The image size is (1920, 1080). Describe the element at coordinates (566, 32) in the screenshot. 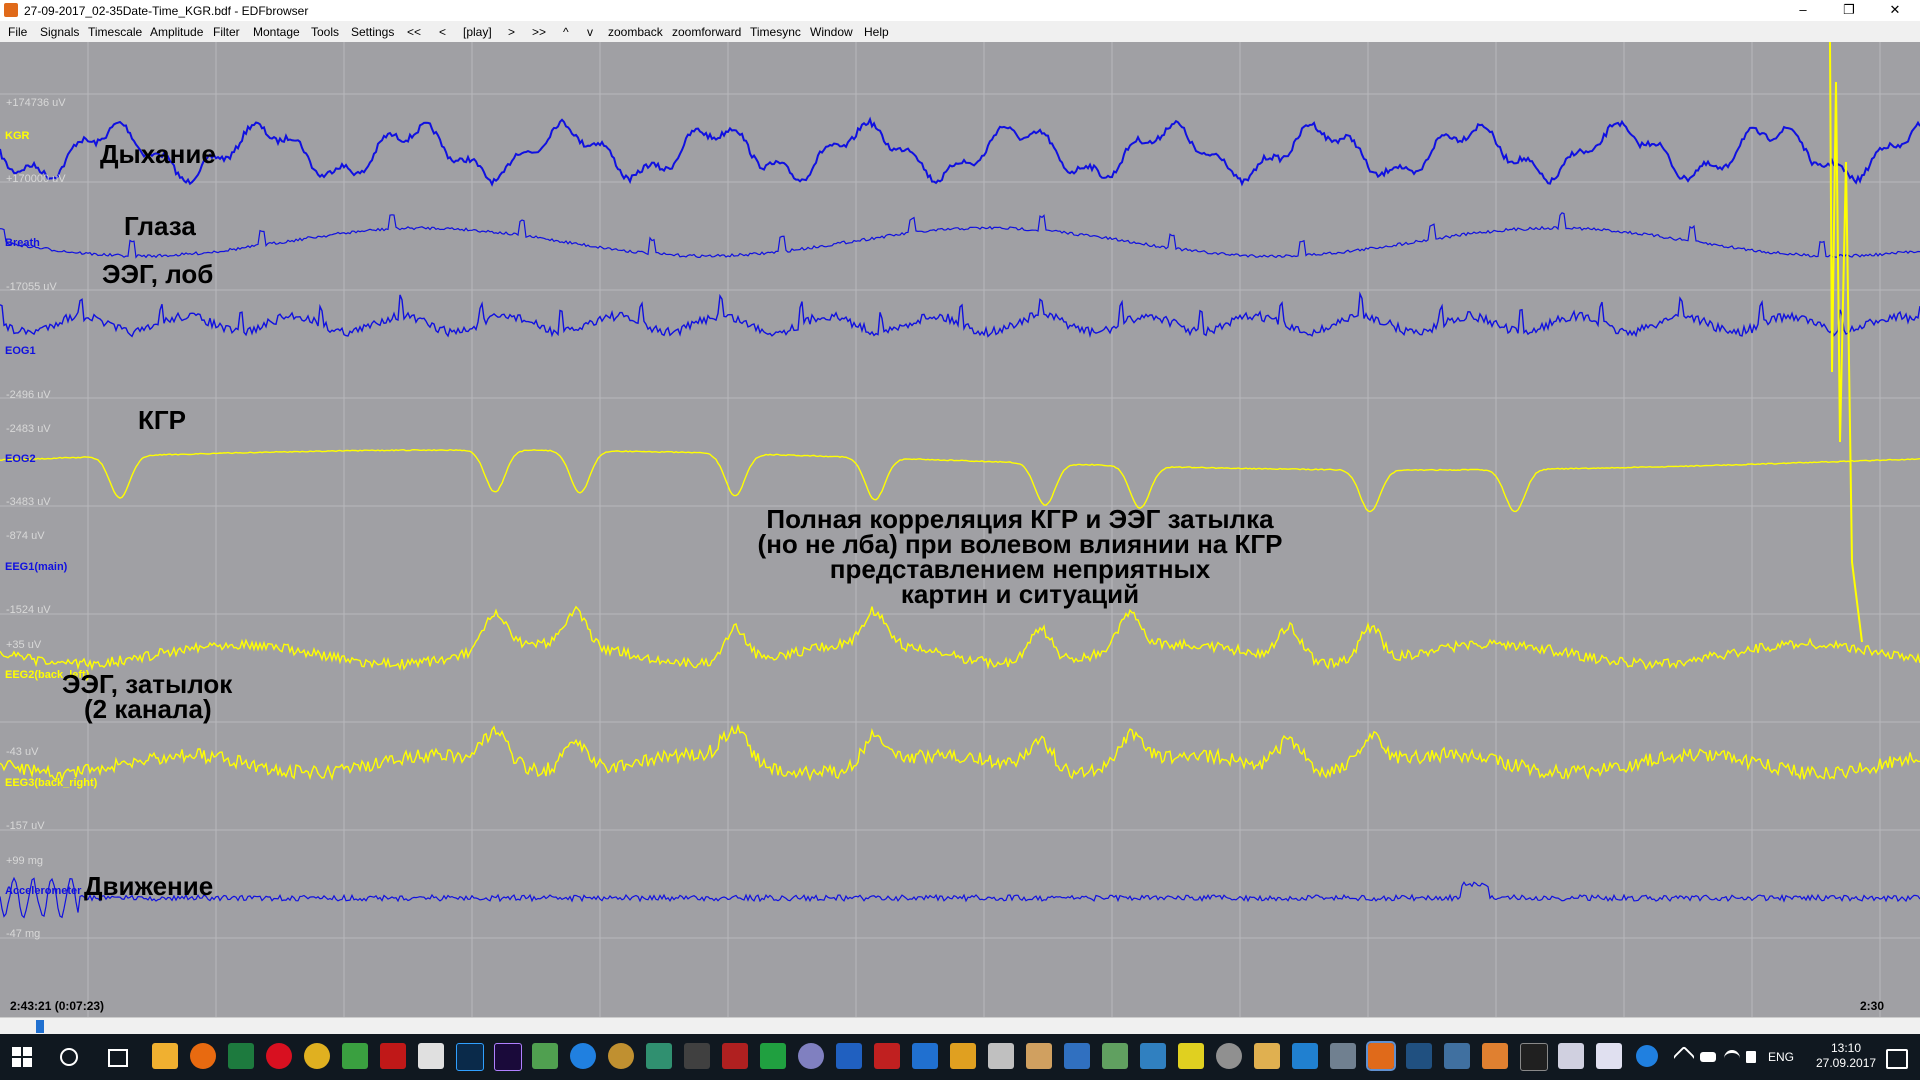

I see `menu-up: ^` at that location.